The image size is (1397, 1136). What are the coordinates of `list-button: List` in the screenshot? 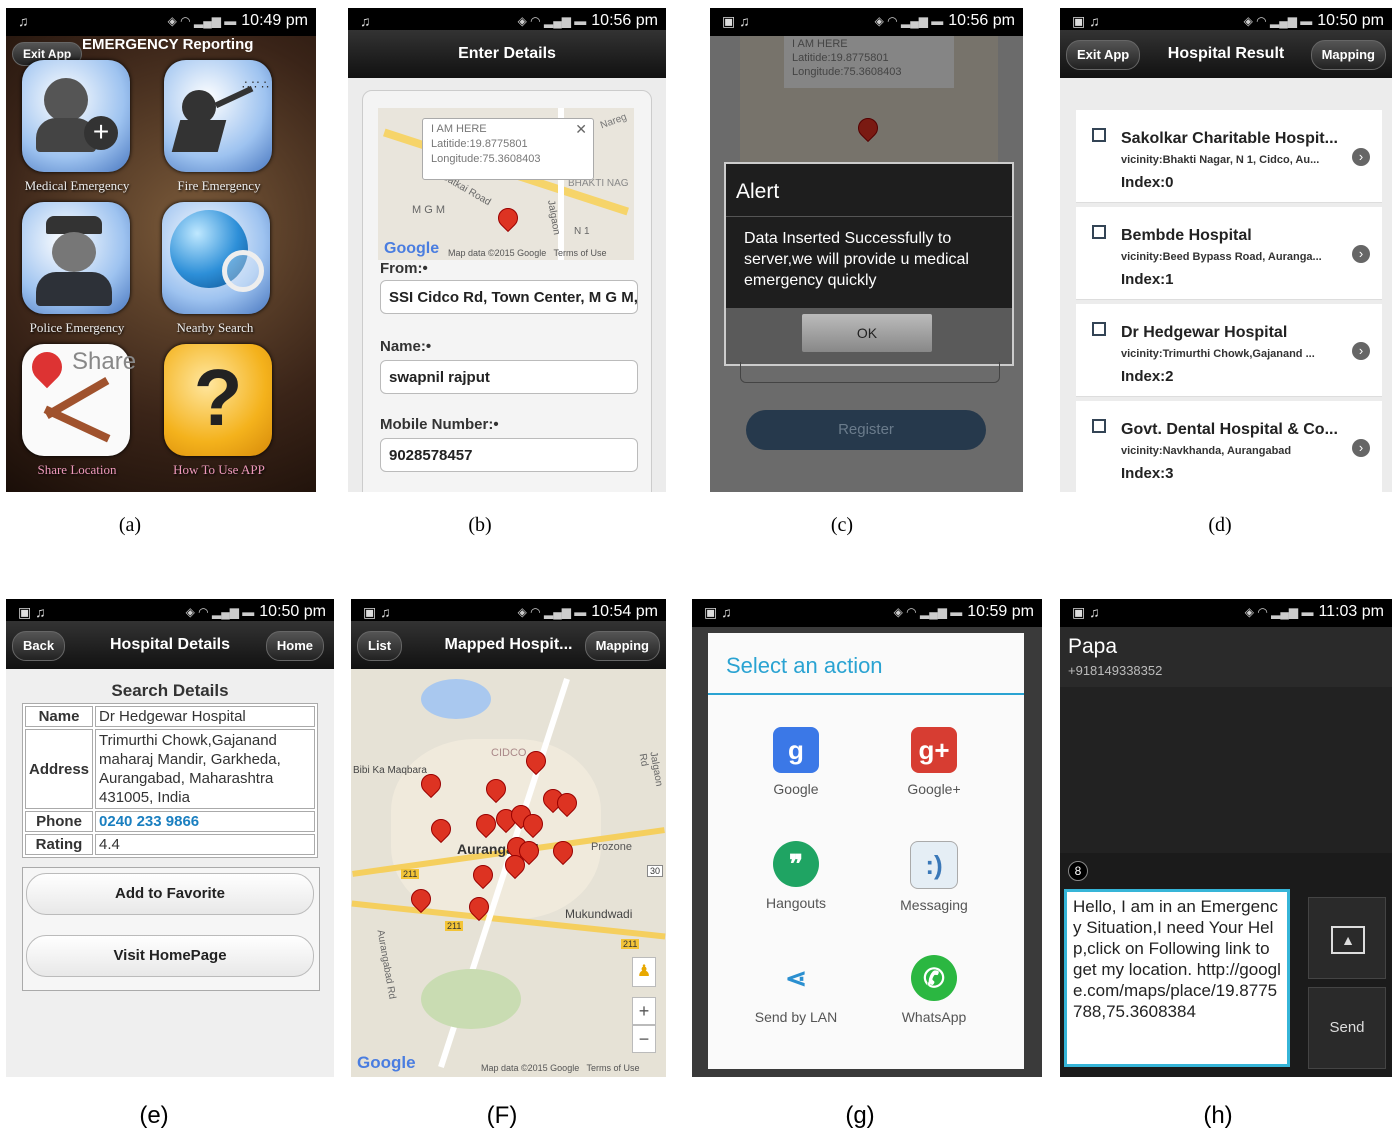 It's located at (380, 646).